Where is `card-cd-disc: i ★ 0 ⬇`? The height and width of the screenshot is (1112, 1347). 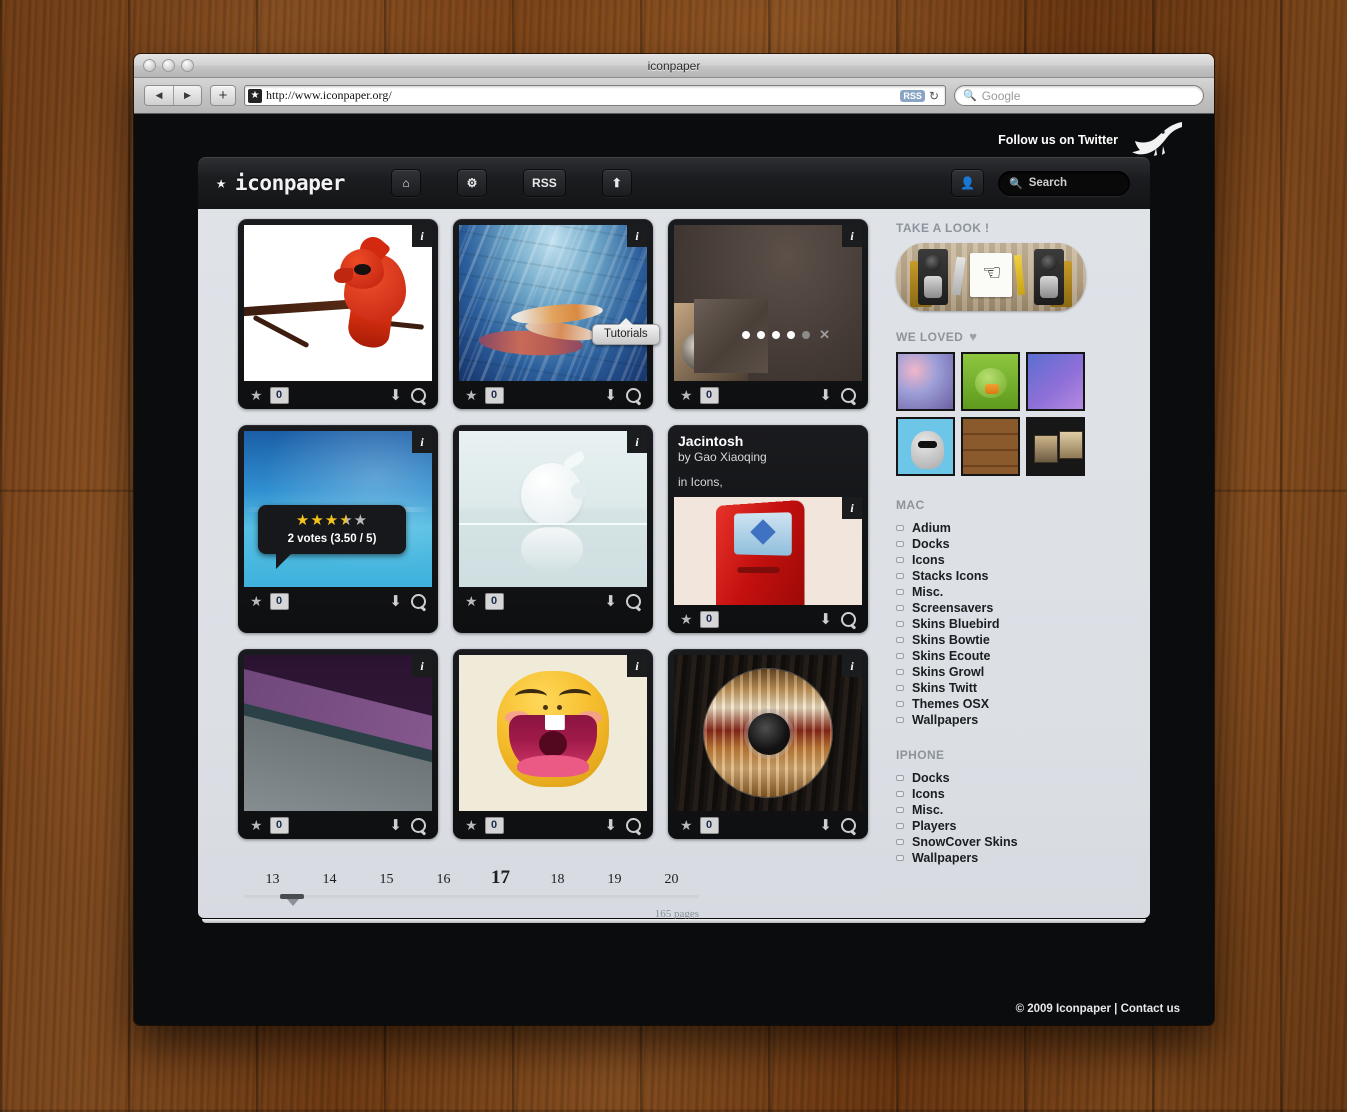
card-cd-disc: i ★ 0 ⬇ is located at coordinates (768, 744).